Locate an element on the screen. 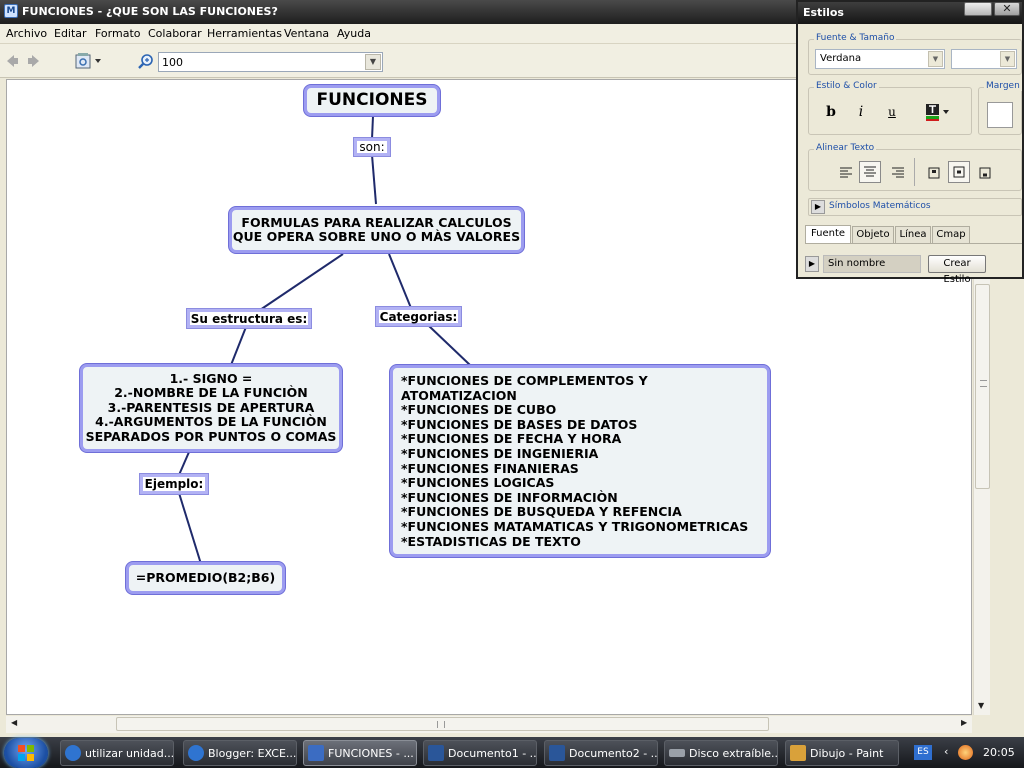 Image resolution: width=1024 pixels, height=768 pixels. math-symbols-label: Símbolos Matemáticos is located at coordinates (880, 206).